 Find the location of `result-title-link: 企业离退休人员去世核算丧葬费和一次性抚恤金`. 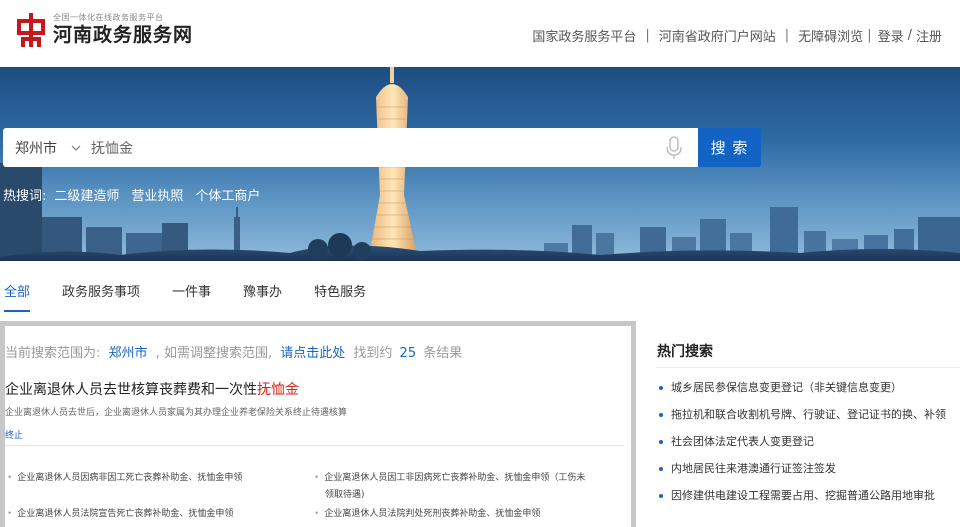

result-title-link: 企业离退休人员去世核算丧葬费和一次性抚恤金 is located at coordinates (152, 389).